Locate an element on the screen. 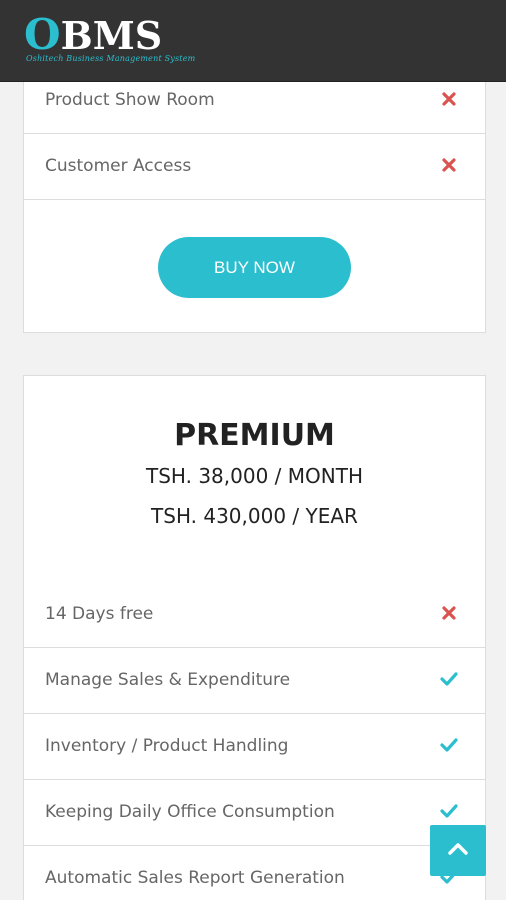  feature-label: Customer Access is located at coordinates (118, 166).